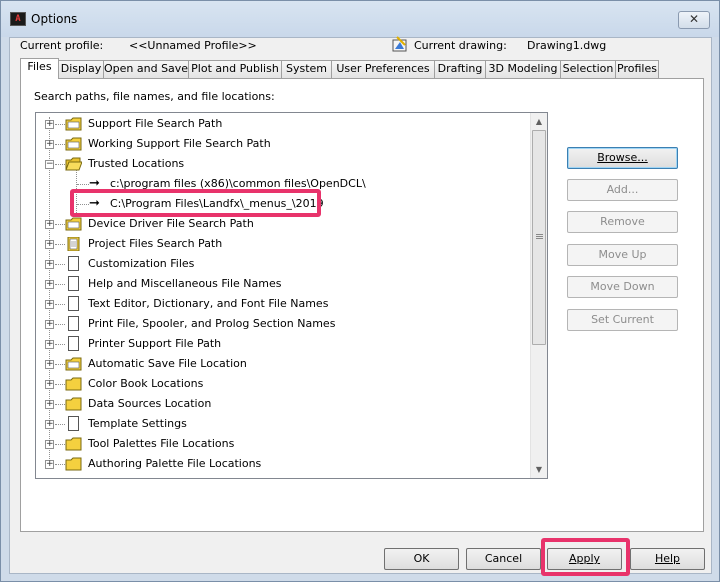  I want to click on current-drawing-label: Current drawing:, so click(460, 45).